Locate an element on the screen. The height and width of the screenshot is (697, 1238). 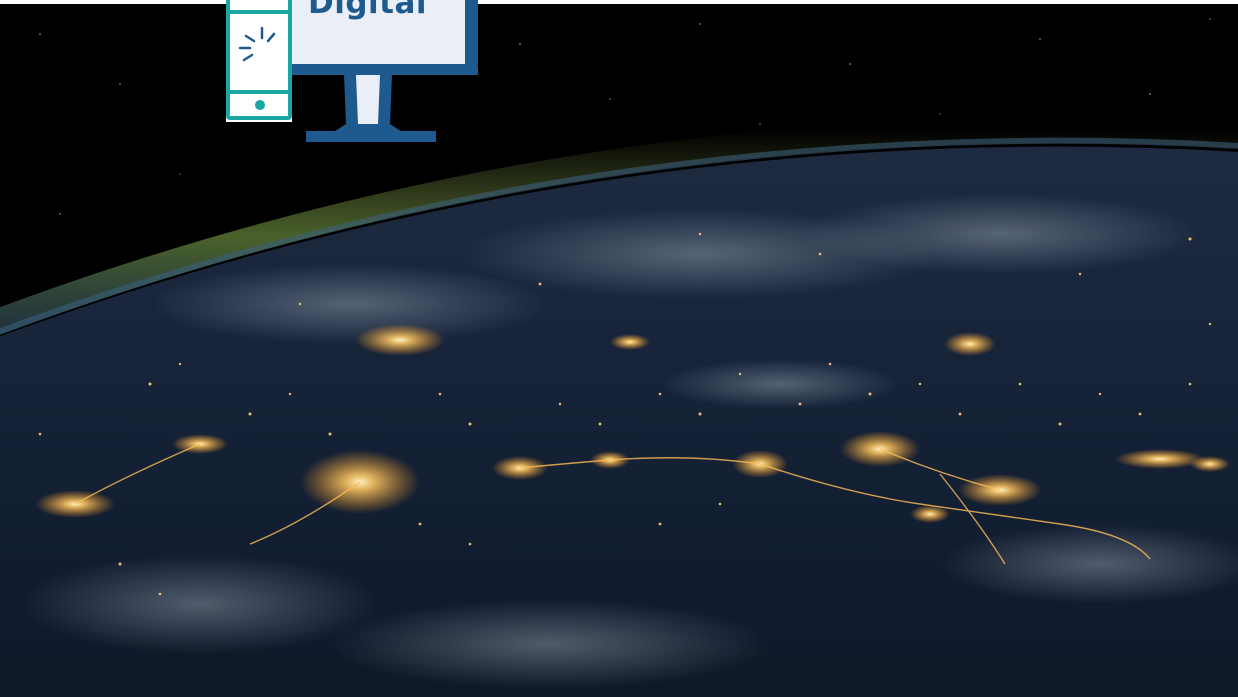
digital-logo: Digital is located at coordinates (352, 73).